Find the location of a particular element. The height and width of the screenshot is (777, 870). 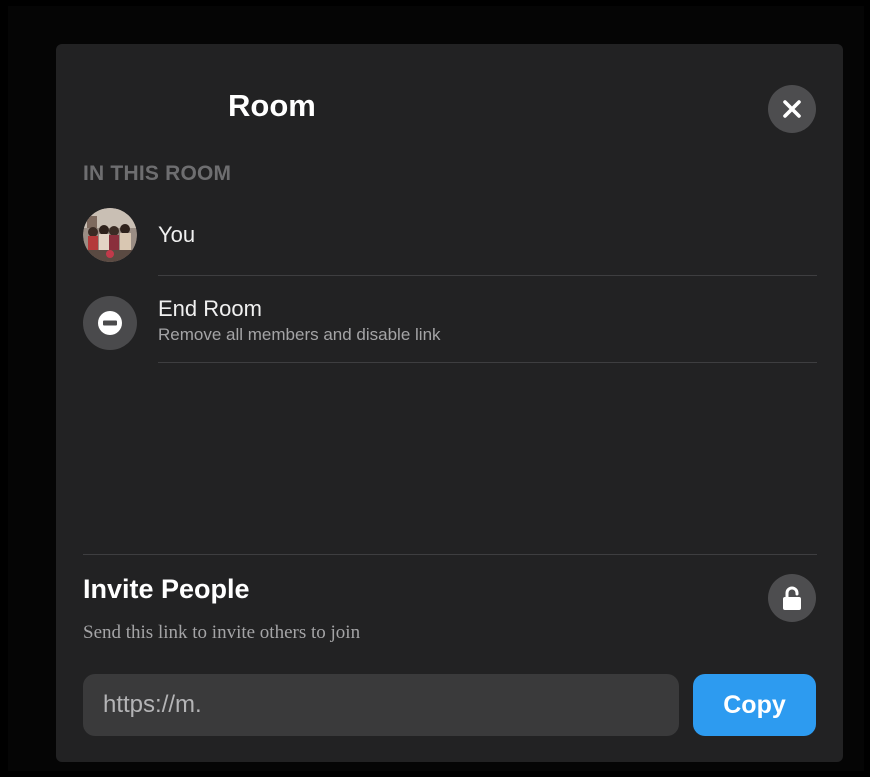

close-icon is located at coordinates (792, 109).